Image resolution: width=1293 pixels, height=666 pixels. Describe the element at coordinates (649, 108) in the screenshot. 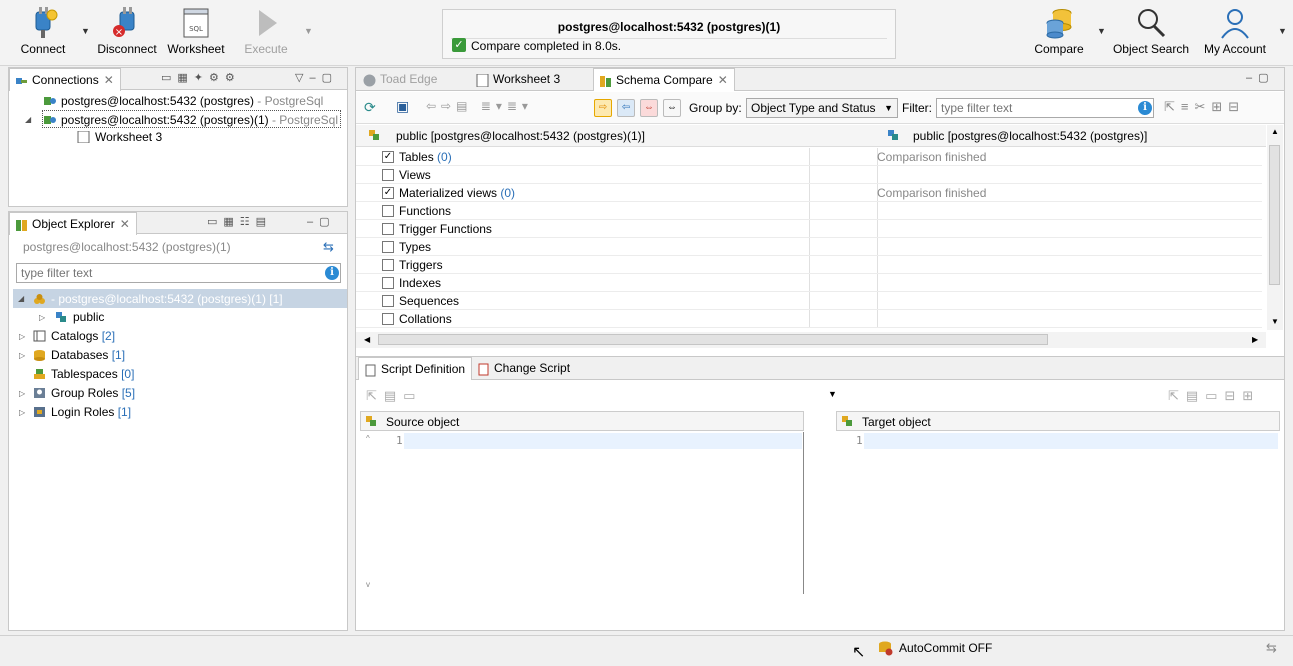

I see `differences-icon: ⇔` at that location.